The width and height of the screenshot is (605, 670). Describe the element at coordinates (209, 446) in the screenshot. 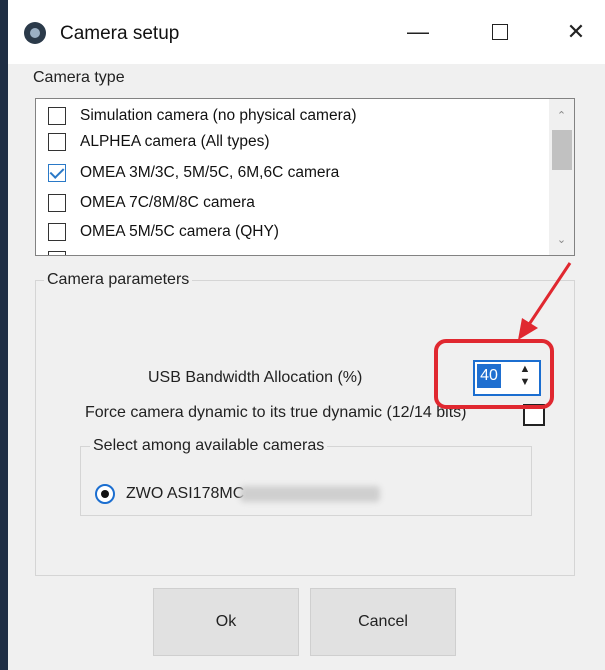

I see `available-cameras-title: Select among available cameras` at that location.